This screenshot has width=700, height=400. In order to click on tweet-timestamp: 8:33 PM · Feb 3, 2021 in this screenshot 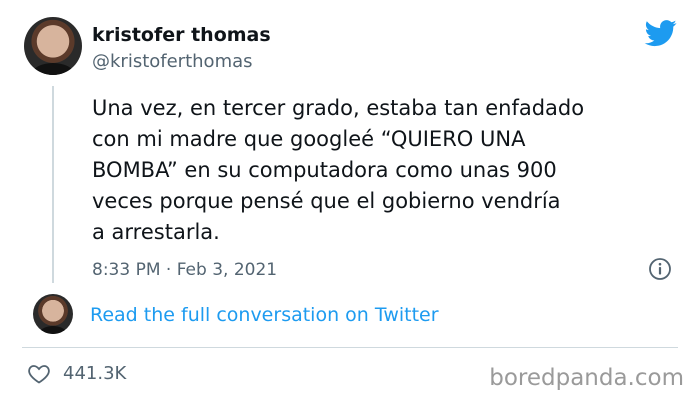, I will do `click(184, 270)`.